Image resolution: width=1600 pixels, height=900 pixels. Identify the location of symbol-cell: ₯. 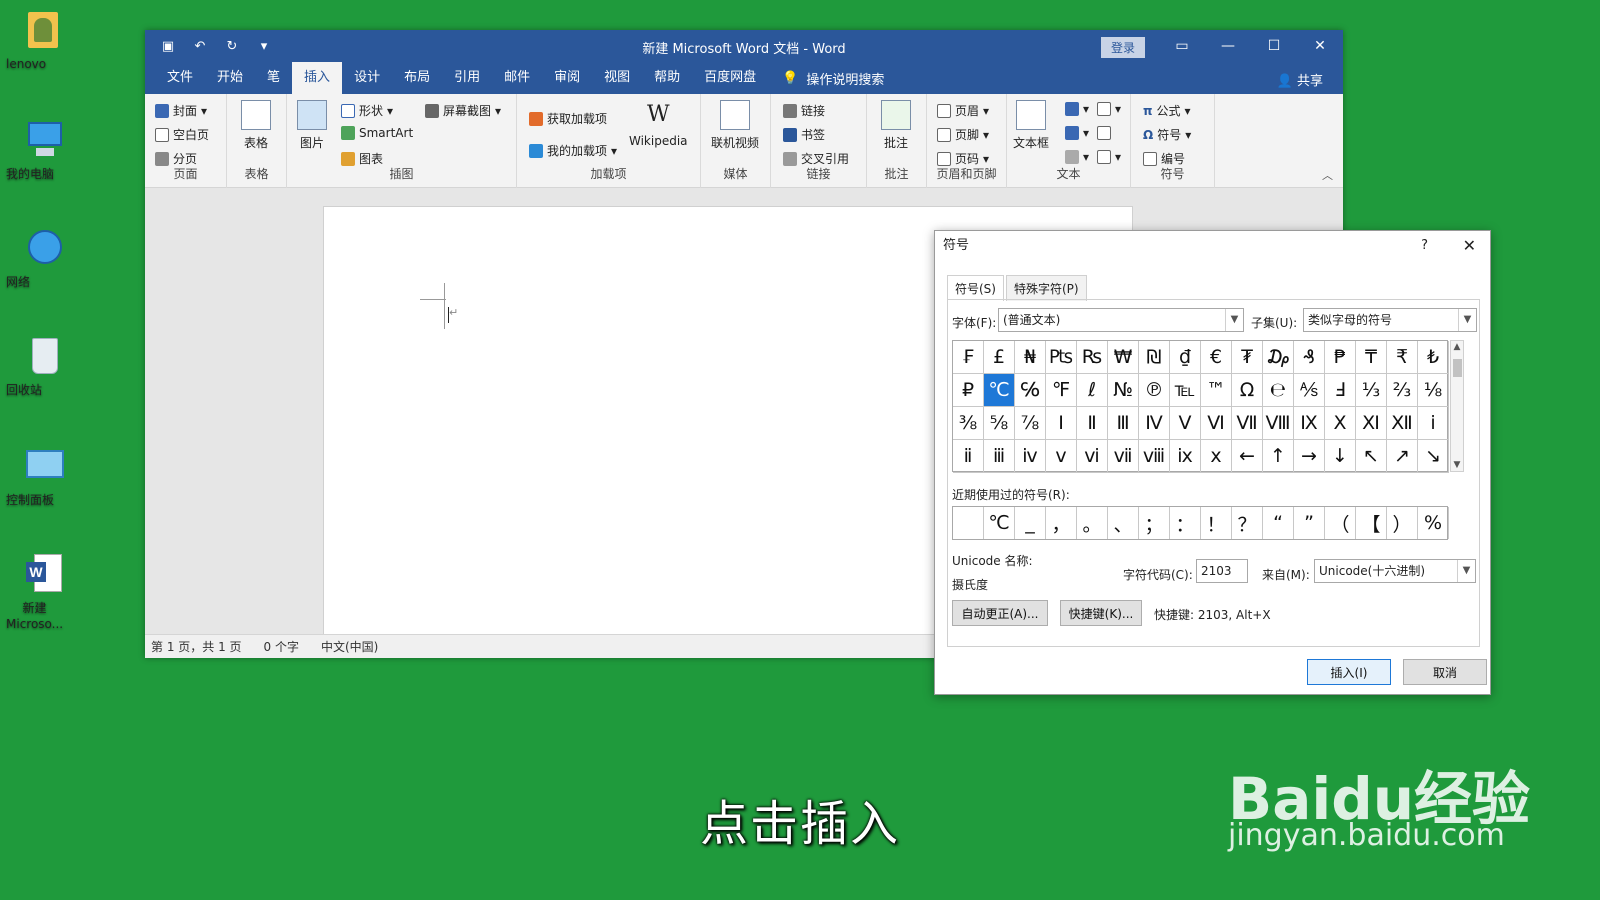
(1278, 357).